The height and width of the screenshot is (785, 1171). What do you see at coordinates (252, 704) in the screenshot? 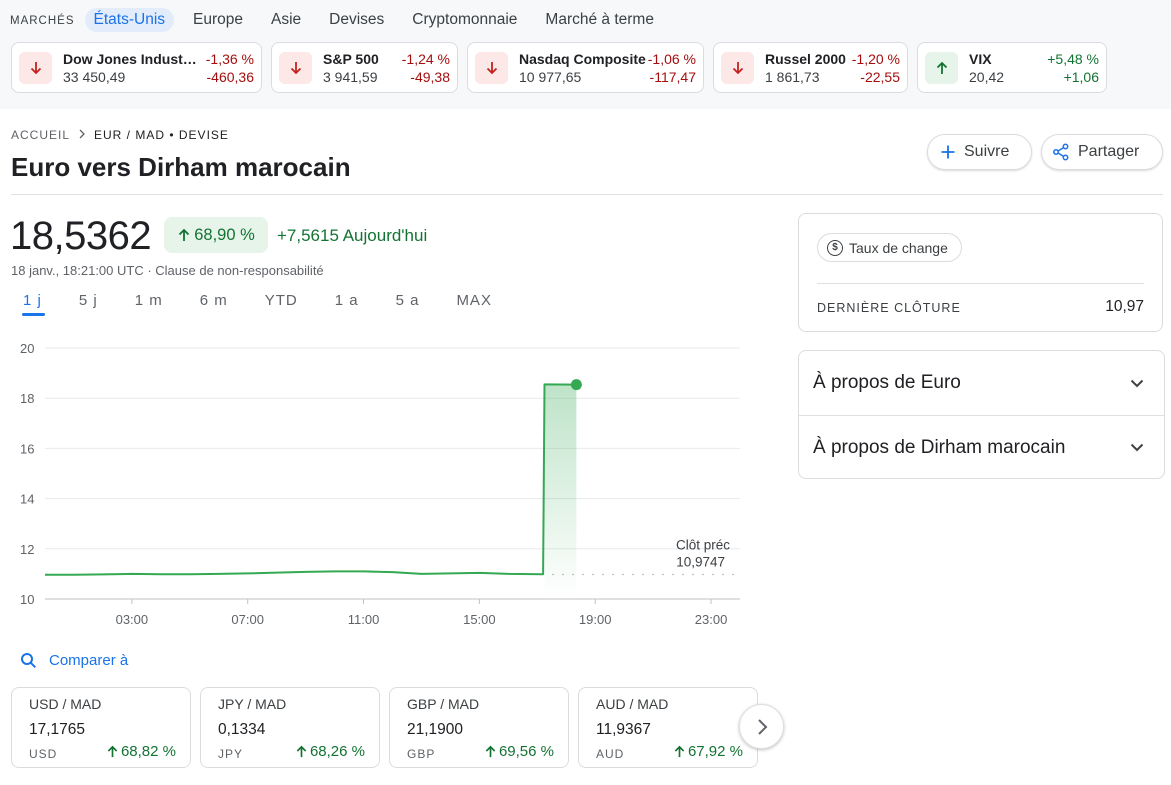
I see `compare-pair: JPY / MAD` at bounding box center [252, 704].